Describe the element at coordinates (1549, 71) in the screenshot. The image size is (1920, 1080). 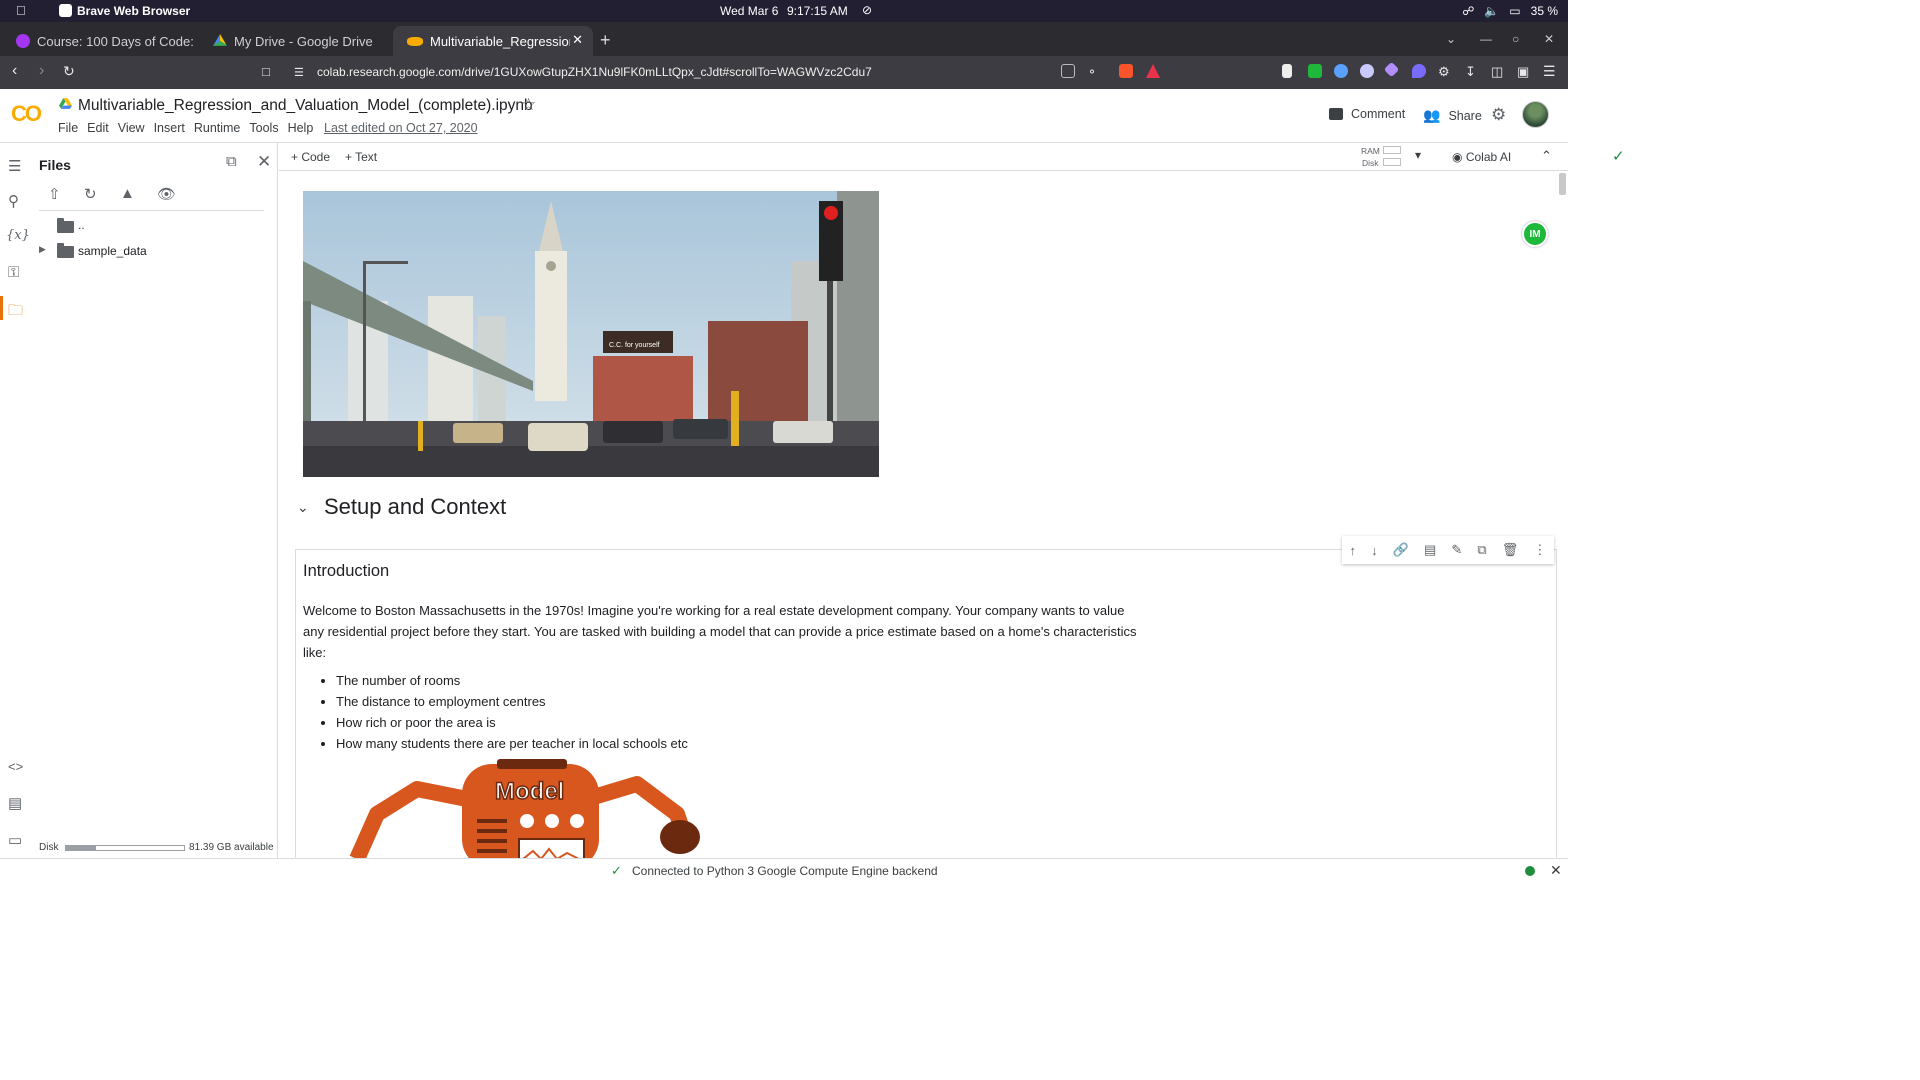
I see `browser-menu-icon: ☰` at that location.